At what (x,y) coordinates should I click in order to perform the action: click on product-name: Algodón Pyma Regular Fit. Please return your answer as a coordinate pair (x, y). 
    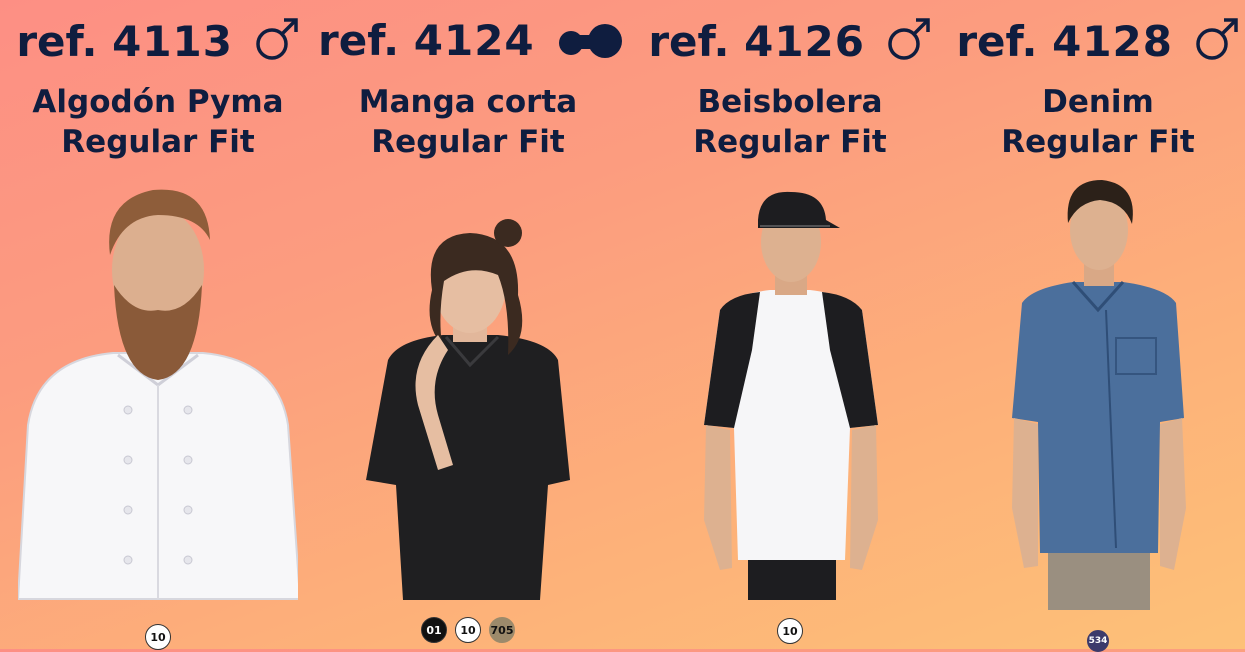
    Looking at the image, I should click on (158, 122).